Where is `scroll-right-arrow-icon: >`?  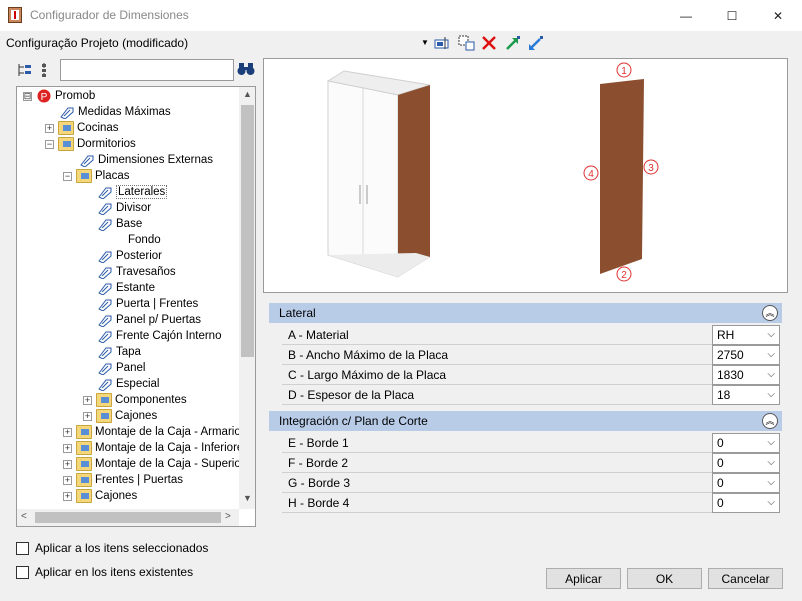
scroll-right-arrow-icon: > is located at coordinates (228, 516).